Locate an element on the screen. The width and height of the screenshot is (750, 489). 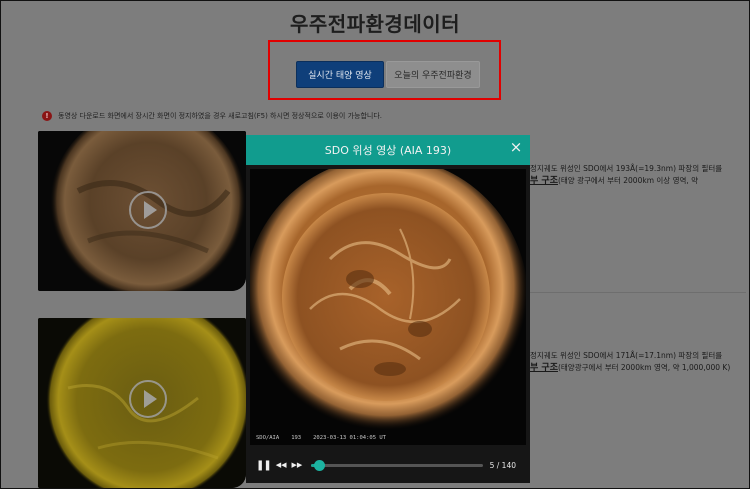
desc-line: 정지궤도 위성인 SDO에서 171Å(=17.1nm) 파장의 필터를 is located at coordinates (626, 355).